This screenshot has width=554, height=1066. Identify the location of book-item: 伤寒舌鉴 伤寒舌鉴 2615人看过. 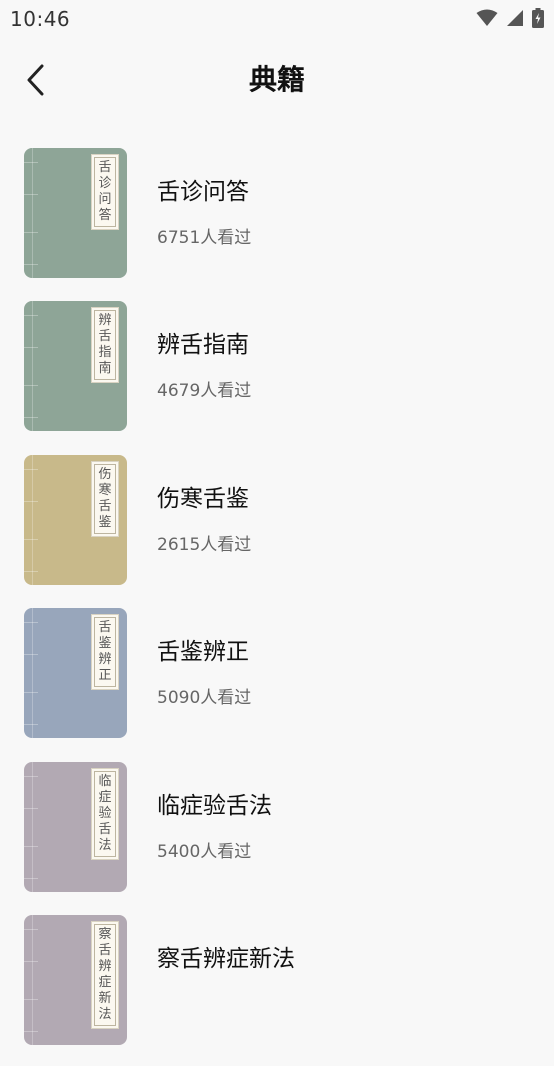
(277, 529).